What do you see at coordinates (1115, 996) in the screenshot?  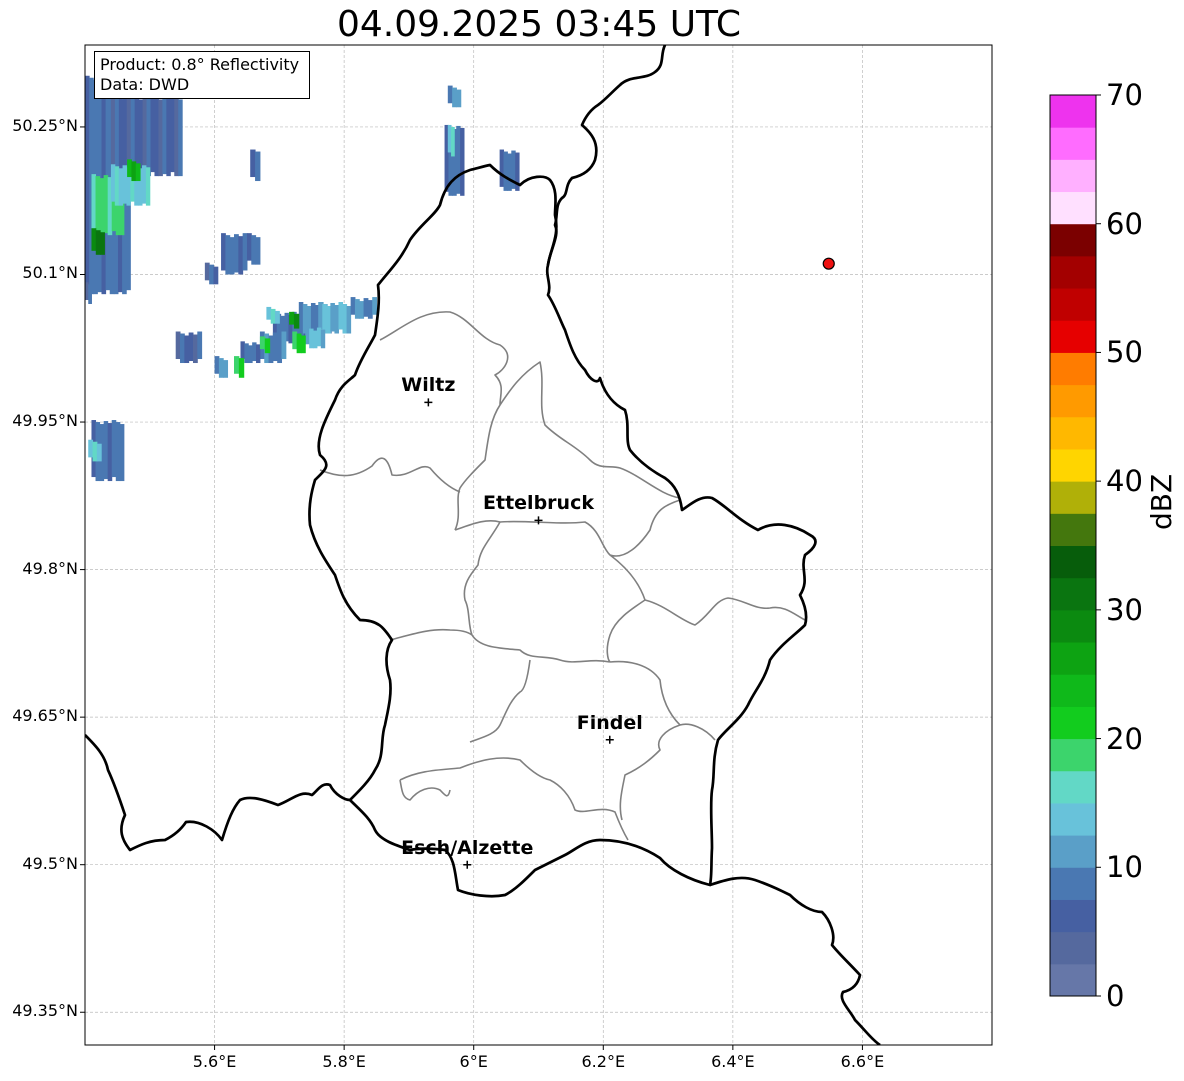 I see `colorbar-tick-label: 0` at bounding box center [1115, 996].